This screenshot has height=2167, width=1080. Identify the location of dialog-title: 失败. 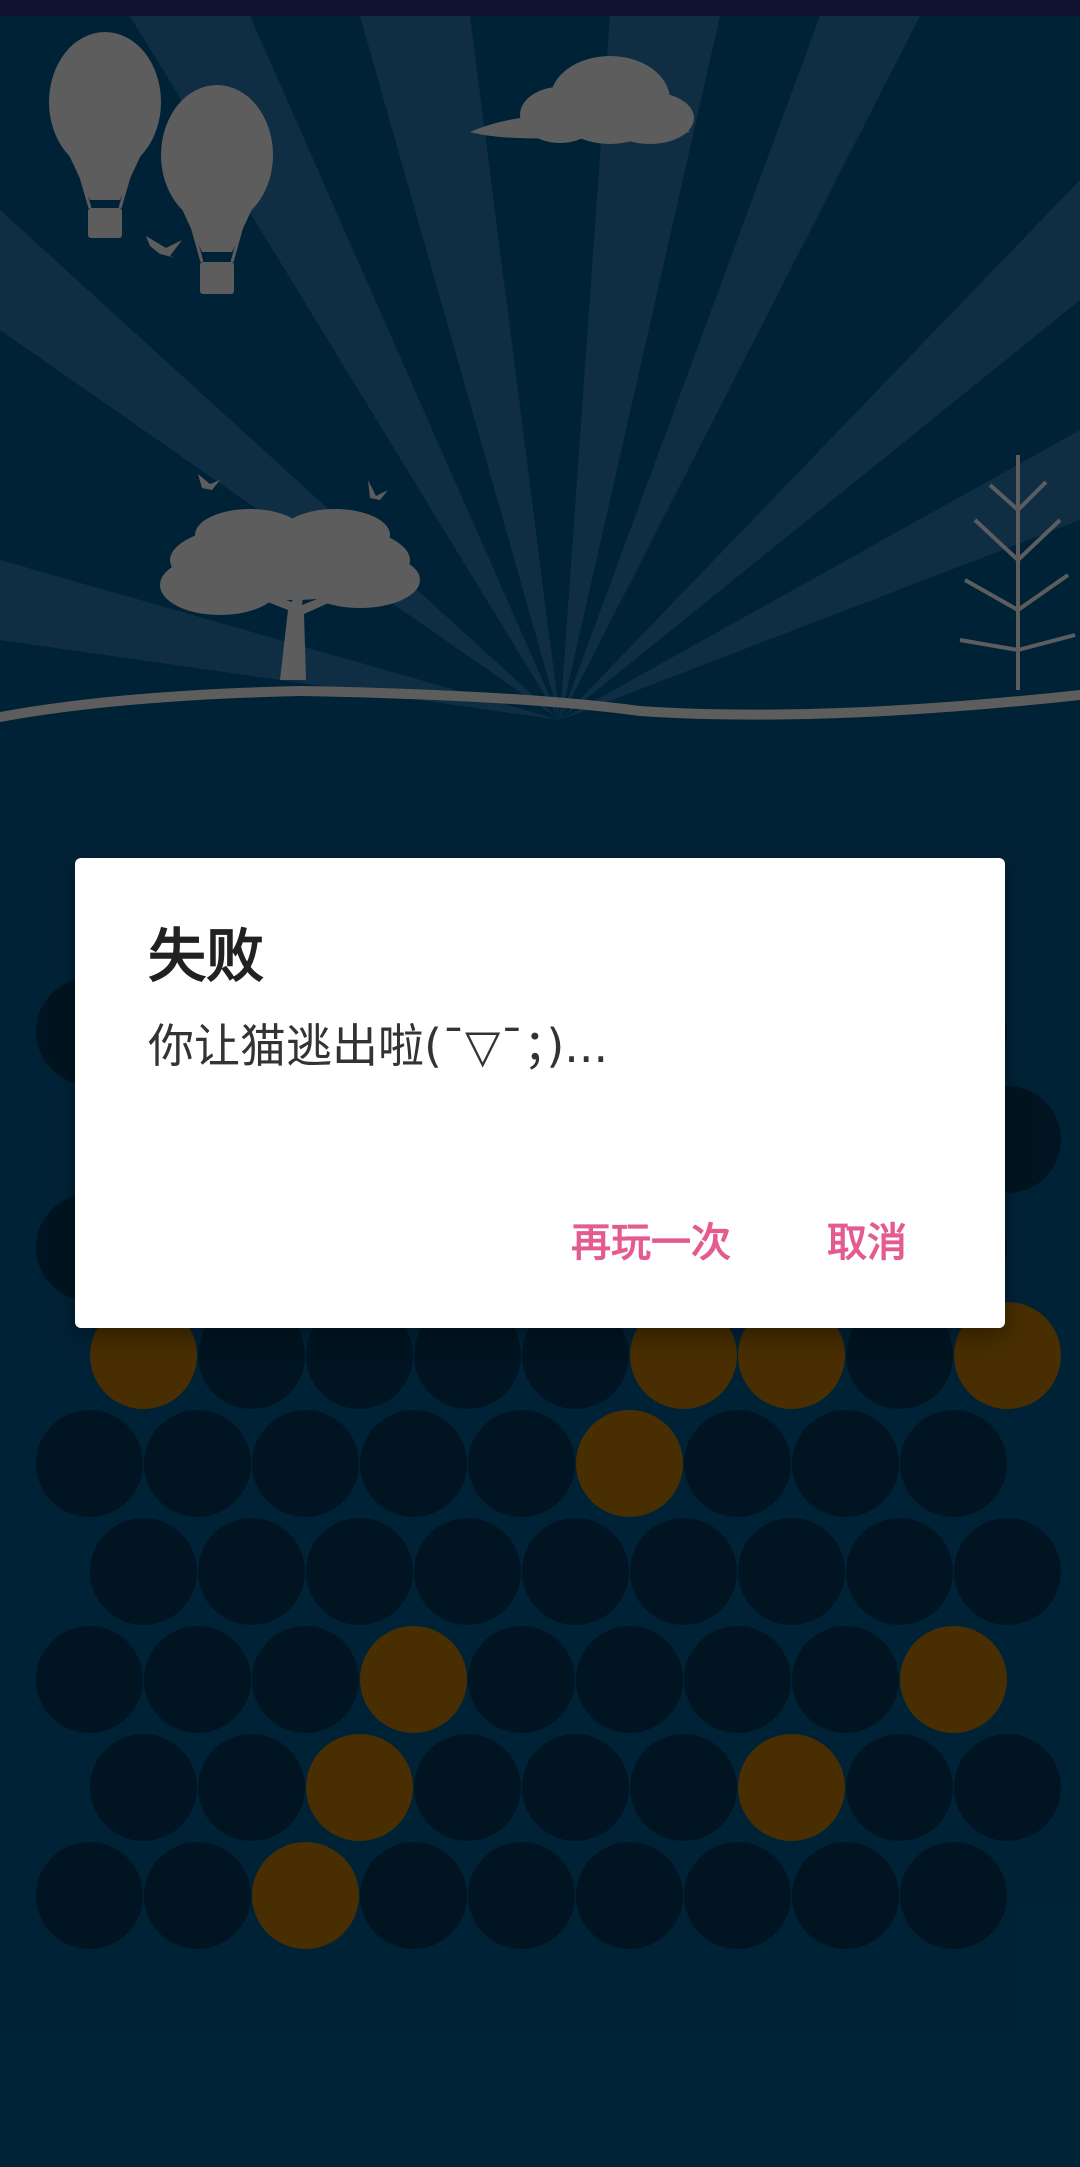
(206, 956).